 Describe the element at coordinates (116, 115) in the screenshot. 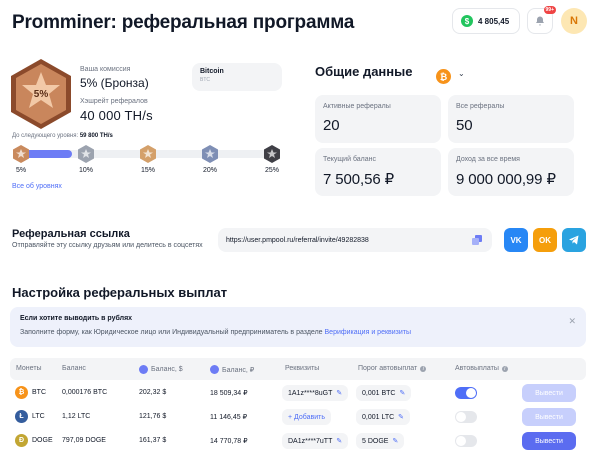

I see `hashrate-value: 40 000 TH/s` at that location.